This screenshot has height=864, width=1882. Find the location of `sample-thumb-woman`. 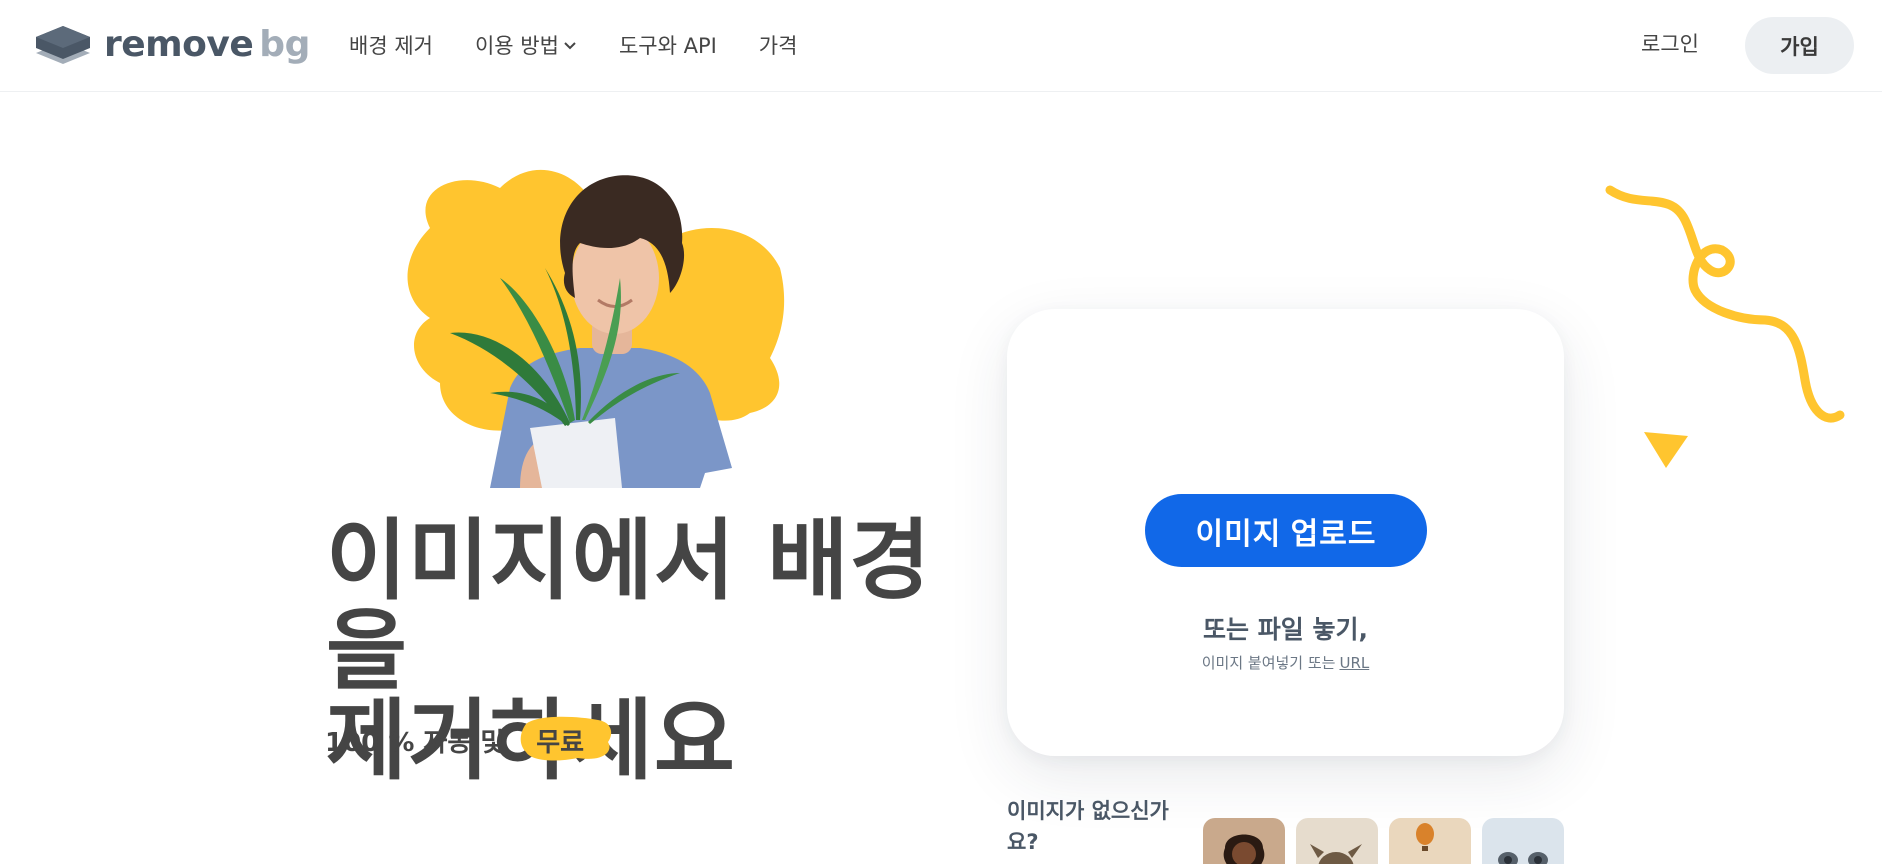

sample-thumb-woman is located at coordinates (1244, 841).